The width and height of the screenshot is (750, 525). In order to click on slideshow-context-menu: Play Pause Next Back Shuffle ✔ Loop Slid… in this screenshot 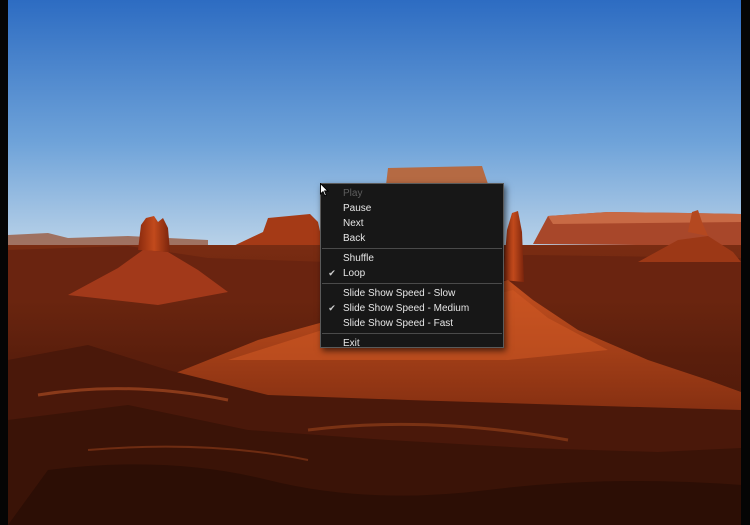, I will do `click(412, 267)`.